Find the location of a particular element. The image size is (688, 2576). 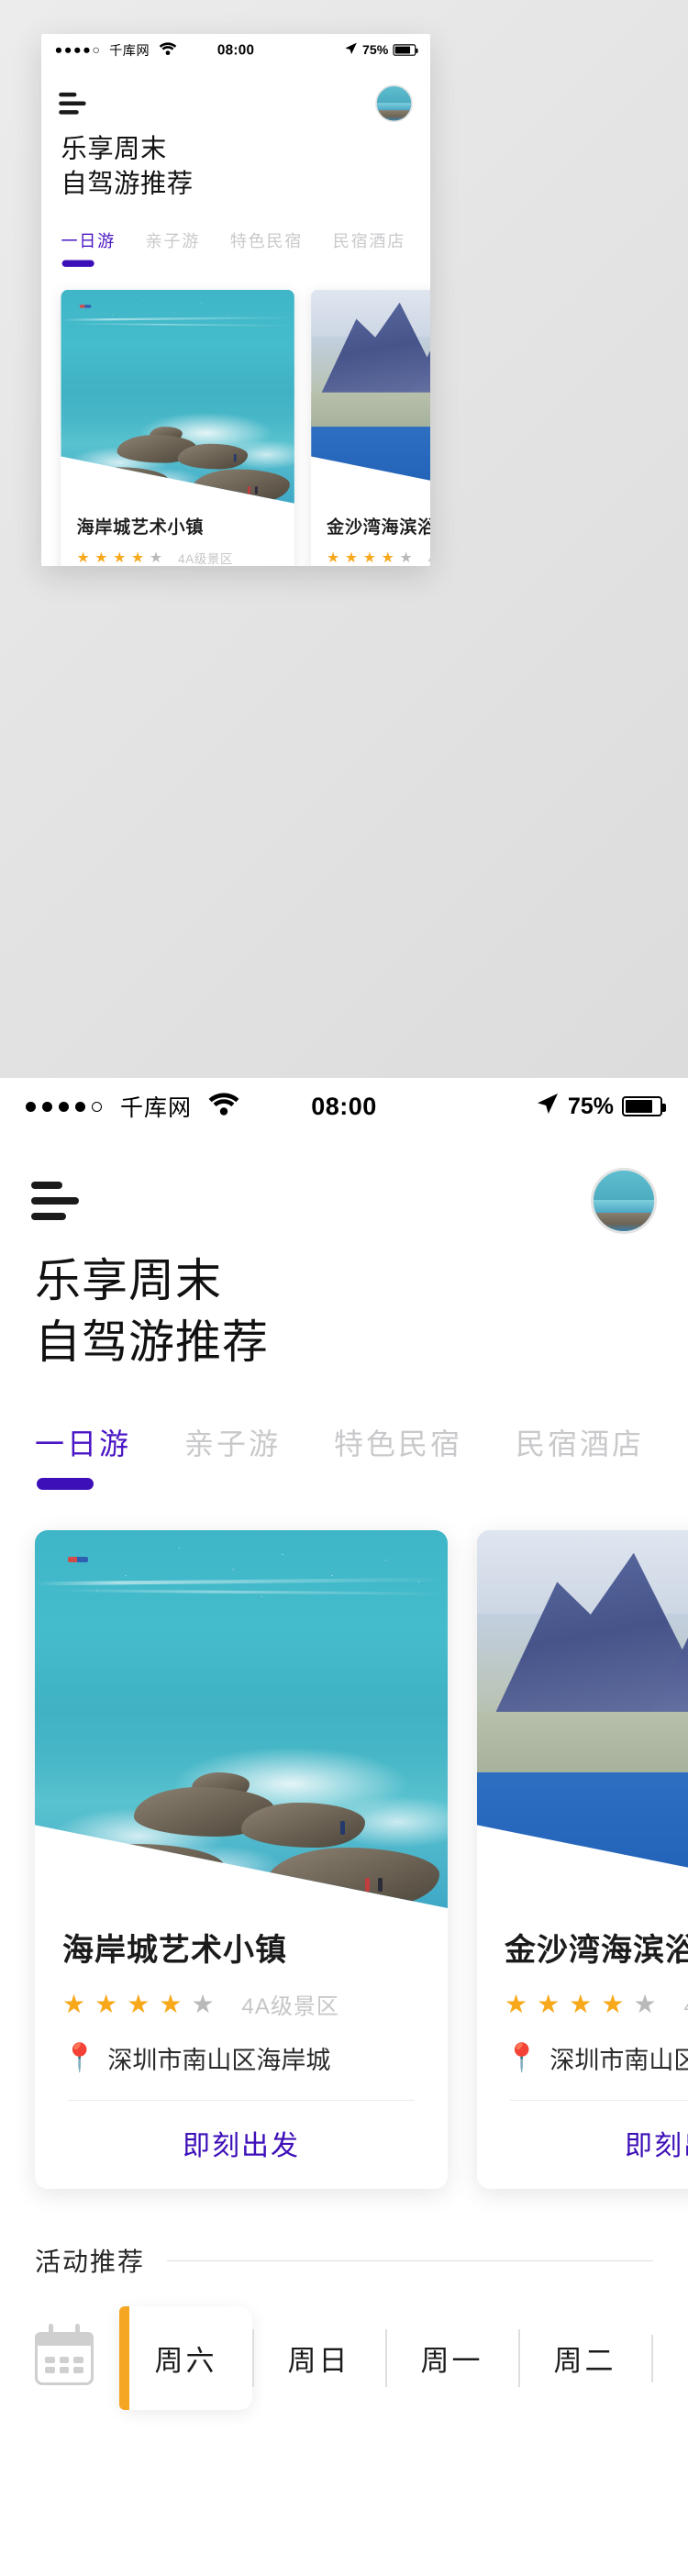

avatar-rocks is located at coordinates (624, 1222).